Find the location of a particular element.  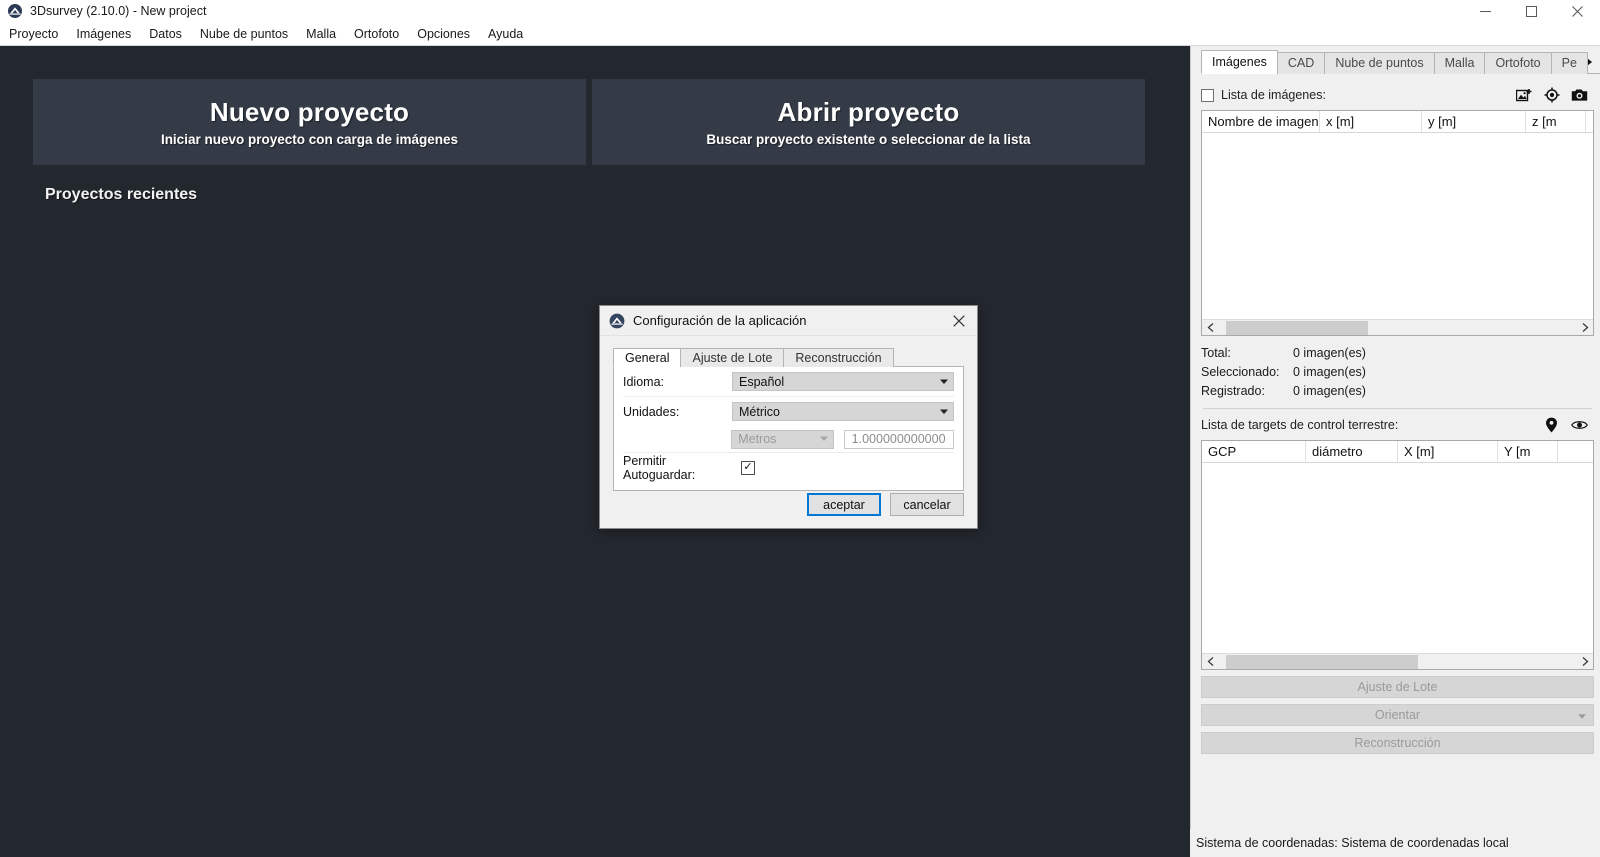

eye-icon is located at coordinates (1579, 425).